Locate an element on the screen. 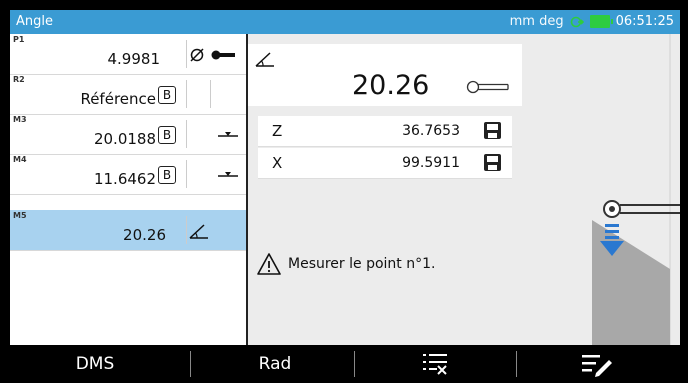  diameter-icon is located at coordinates (197, 55).